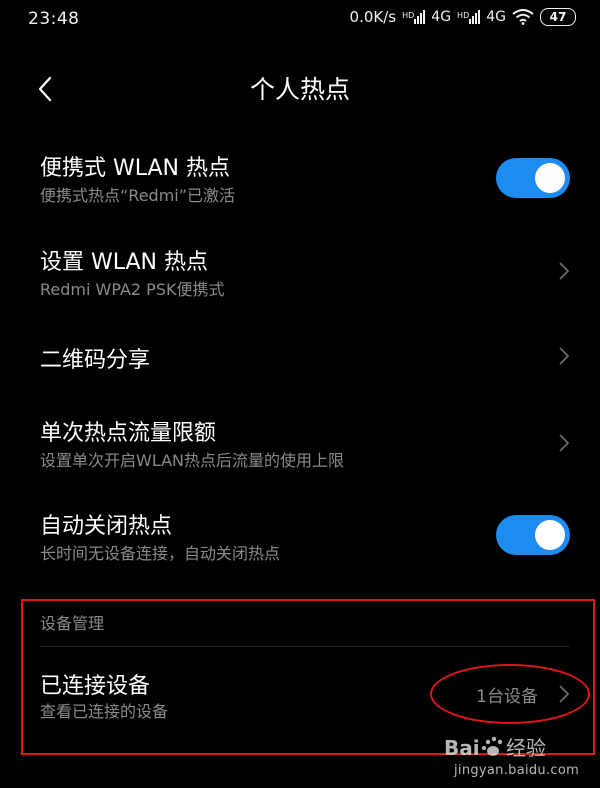  I want to click on page-title: 个人热点, so click(299, 89).